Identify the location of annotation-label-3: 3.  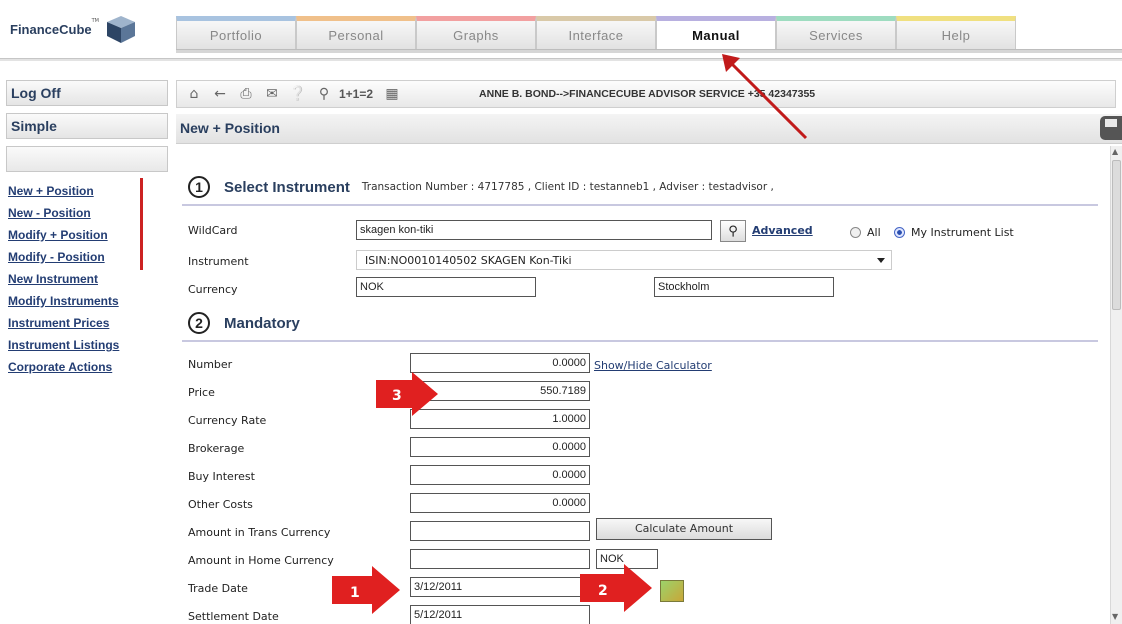
(397, 396).